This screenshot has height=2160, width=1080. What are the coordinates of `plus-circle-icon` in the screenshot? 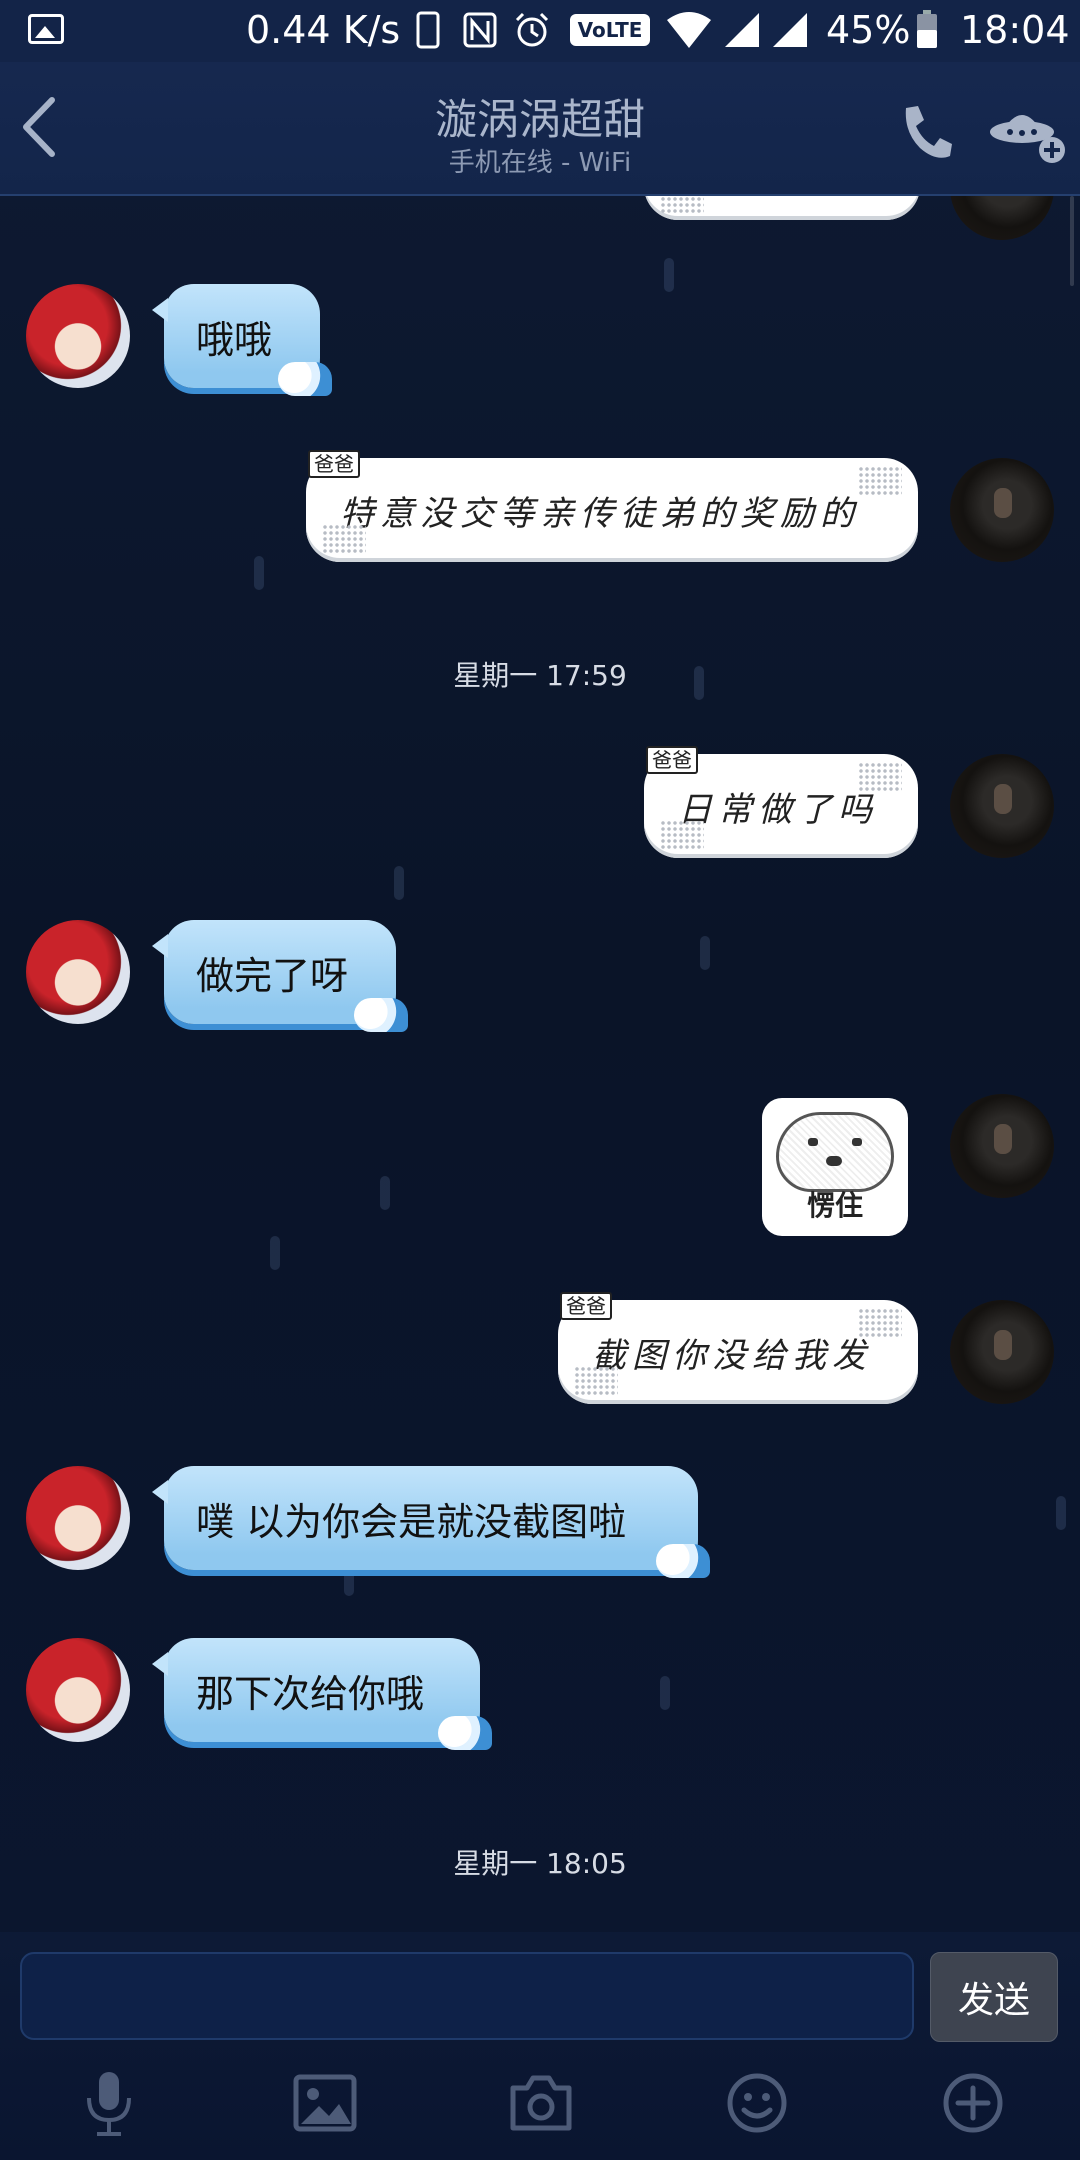 It's located at (973, 2103).